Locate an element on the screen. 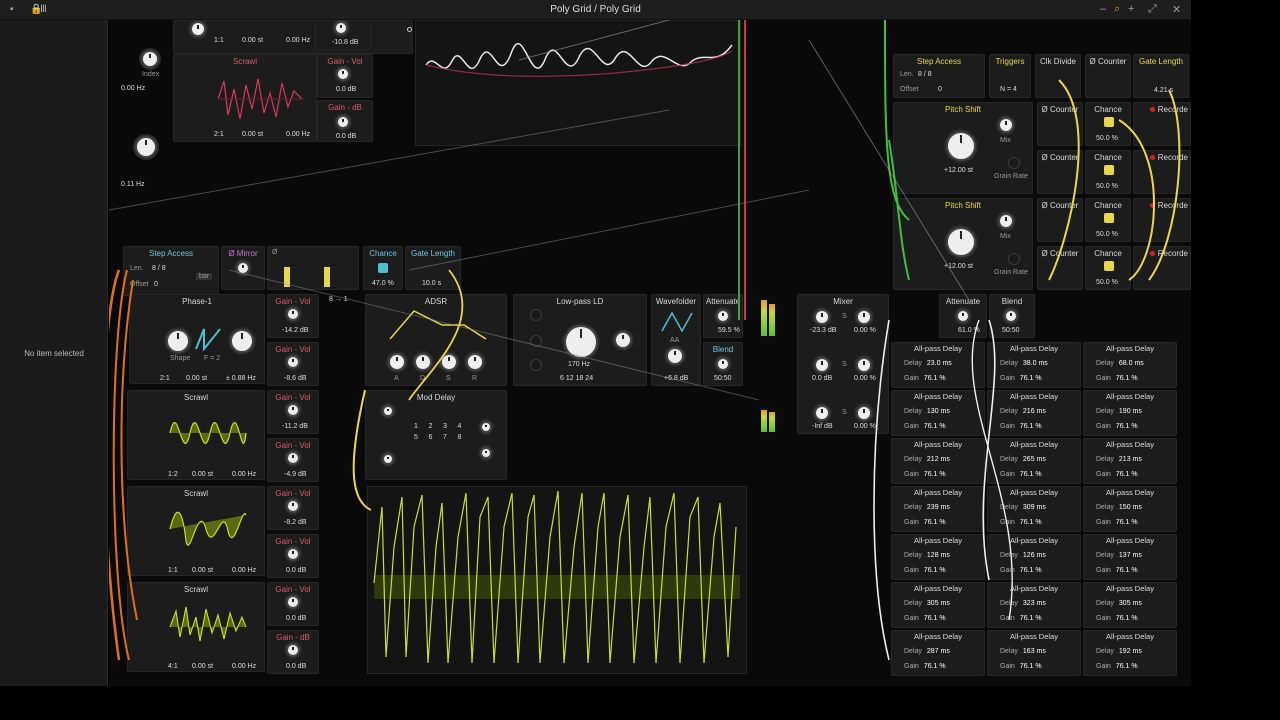  division-cell: 4 is located at coordinates (463, 426).